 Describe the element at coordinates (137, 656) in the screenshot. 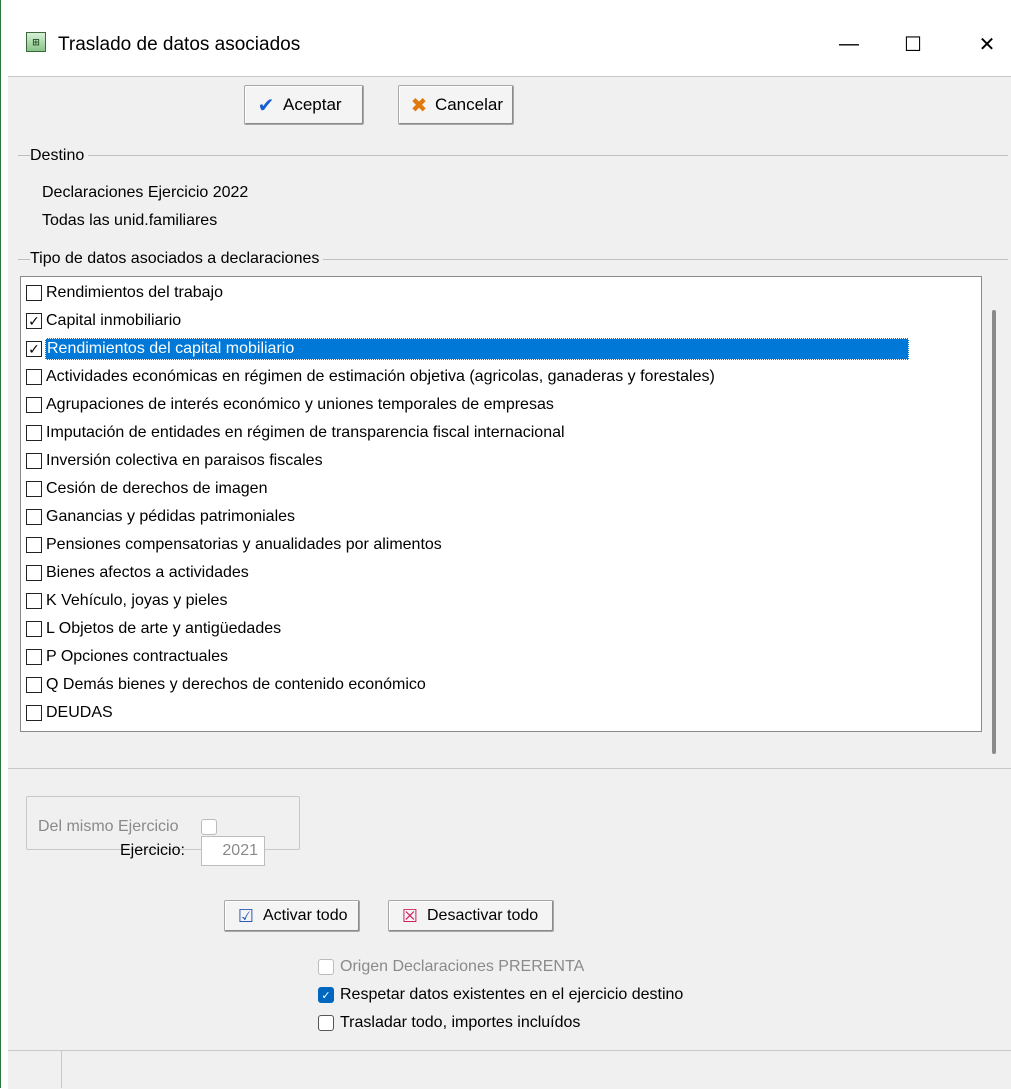

I see `list-item-label: P Opciones contractuales` at that location.